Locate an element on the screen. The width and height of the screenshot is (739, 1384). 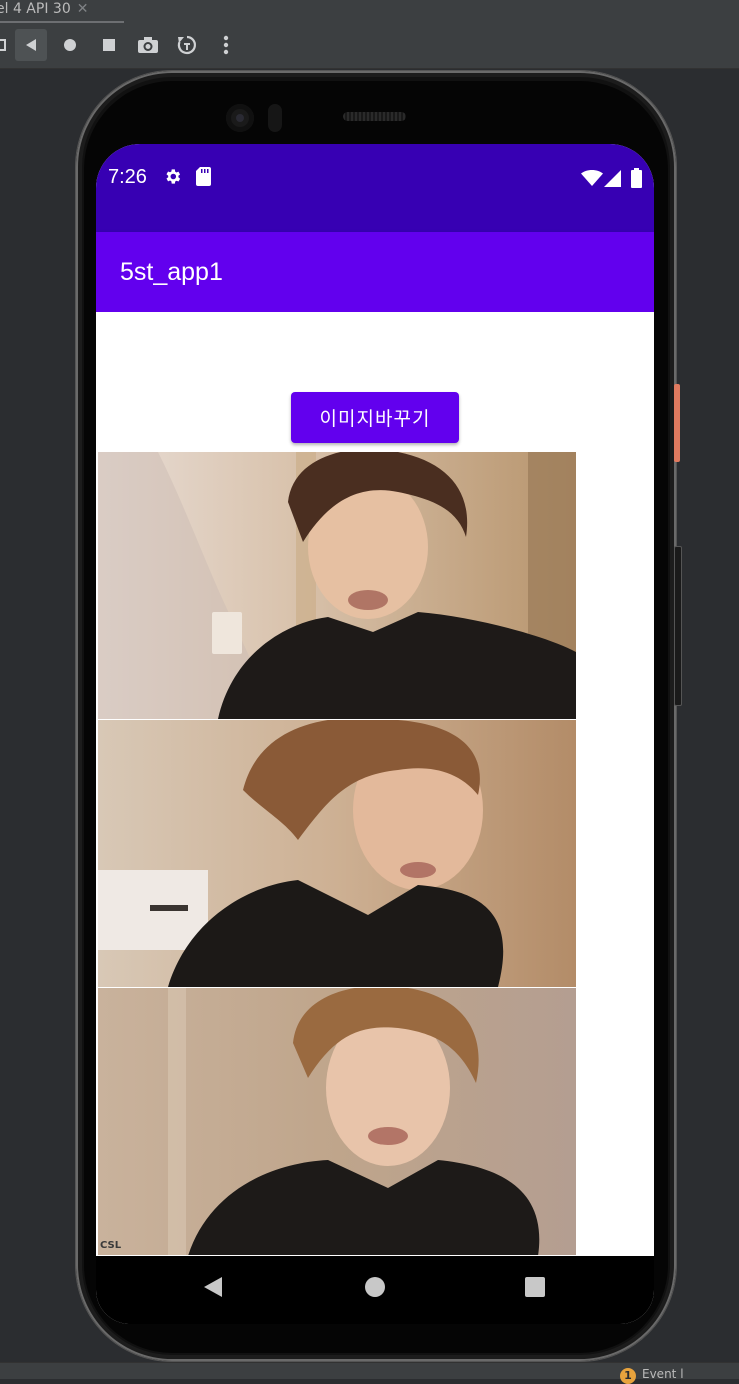
nav-back-icon is located at coordinates (213, 1289).